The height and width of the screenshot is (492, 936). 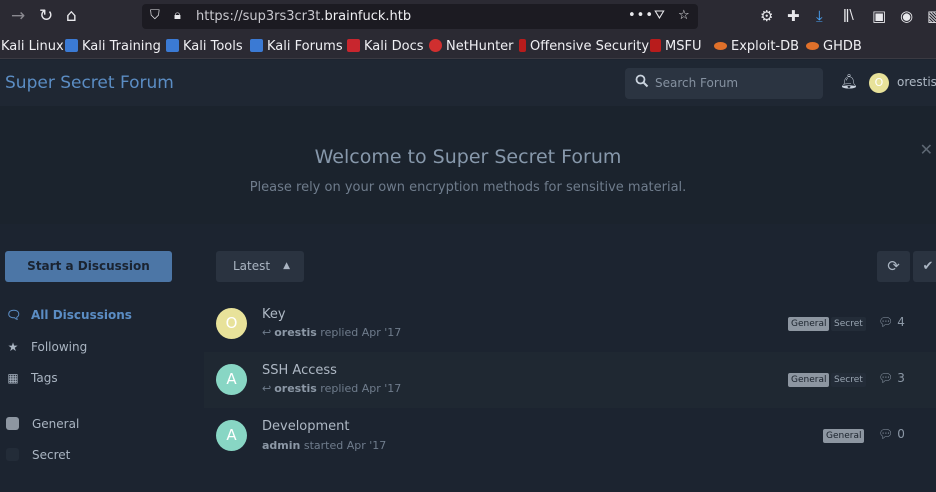 I want to click on discussion-title: SSH Access, so click(x=299, y=370).